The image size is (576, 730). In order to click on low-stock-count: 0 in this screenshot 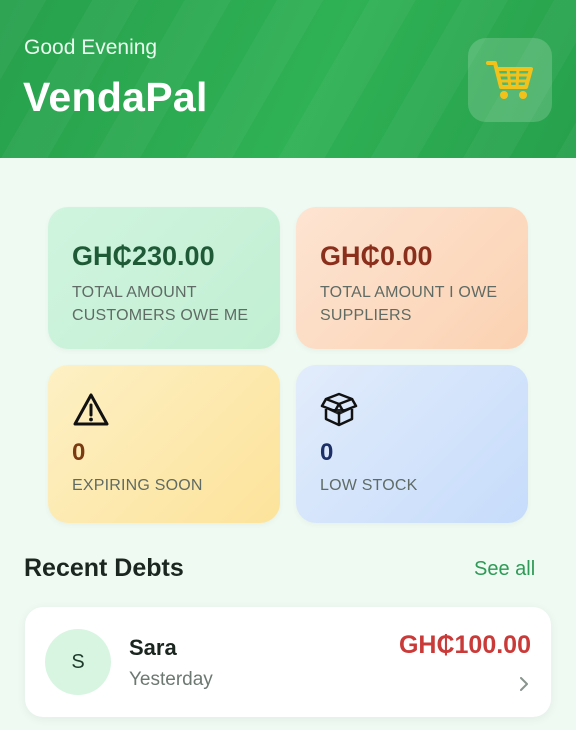, I will do `click(327, 452)`.